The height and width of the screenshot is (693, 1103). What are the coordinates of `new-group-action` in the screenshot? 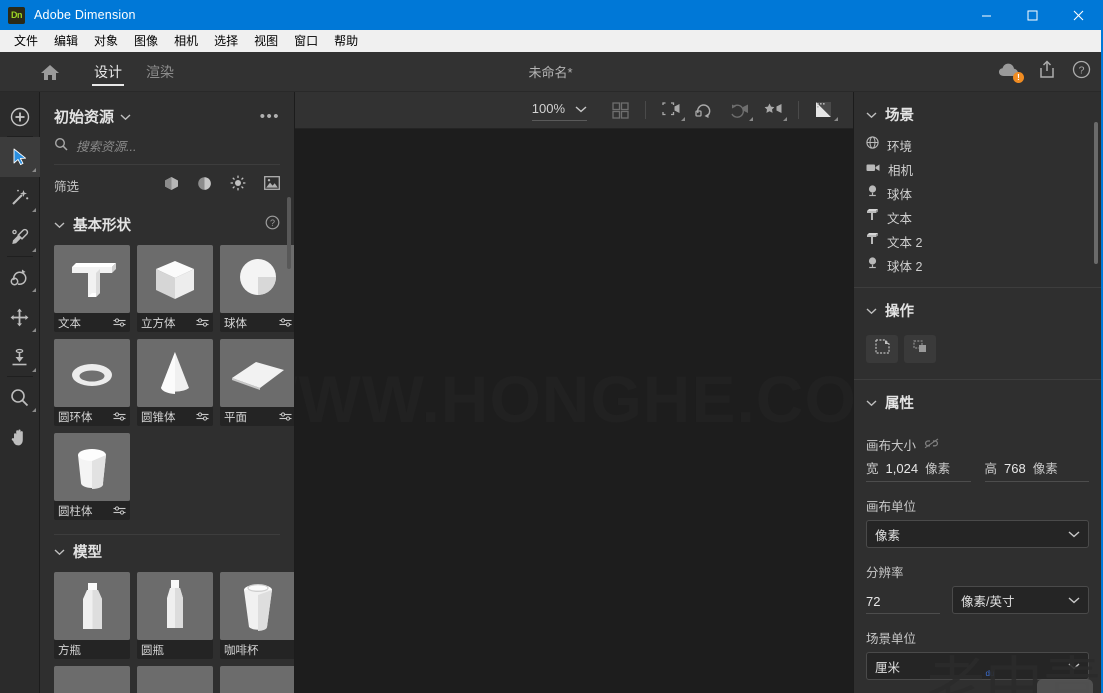 It's located at (882, 349).